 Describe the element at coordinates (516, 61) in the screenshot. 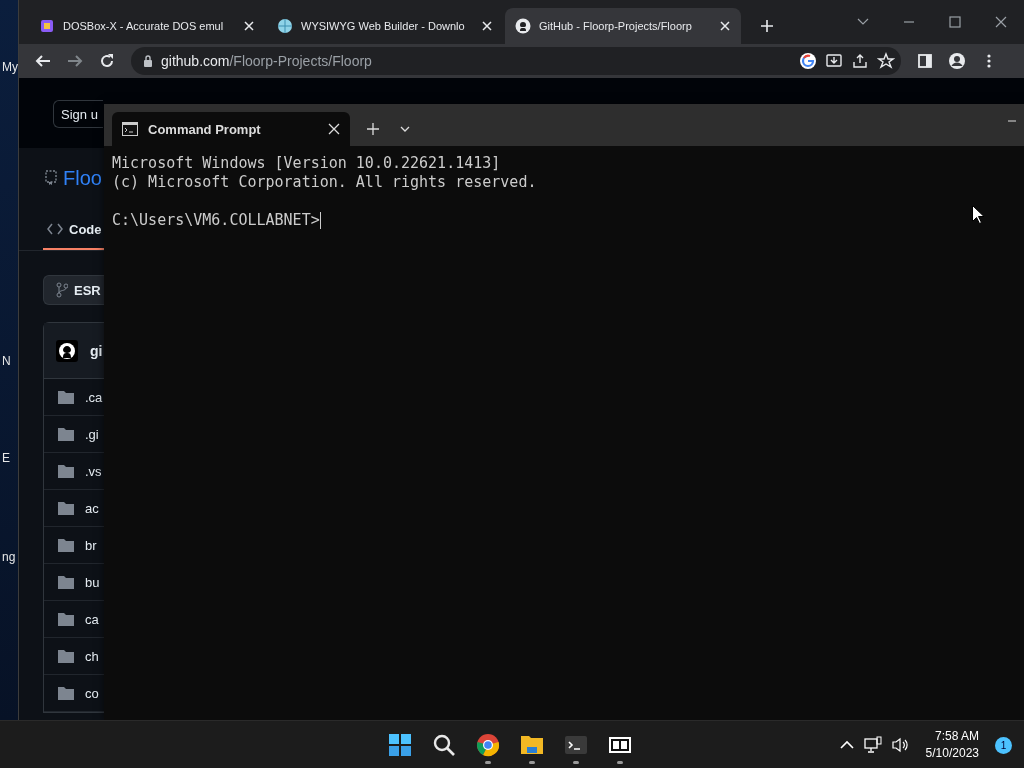

I see `address-bar: github.com/Floorp-Projects/Floorp` at that location.